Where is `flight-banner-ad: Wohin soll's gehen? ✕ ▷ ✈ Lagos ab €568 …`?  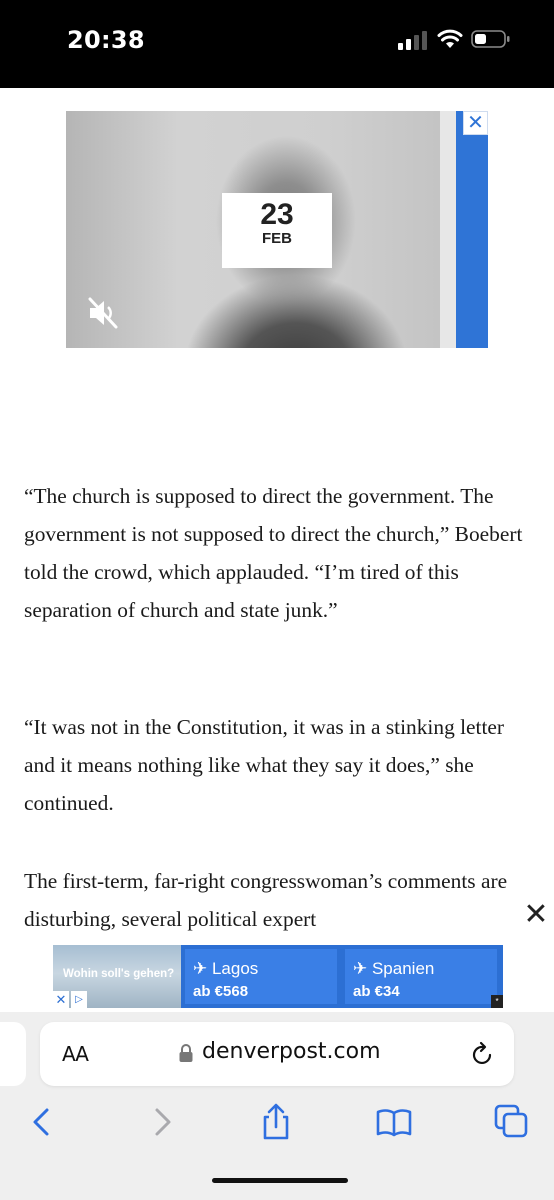
flight-banner-ad: Wohin soll's gehen? ✕ ▷ ✈ Lagos ab €568 … is located at coordinates (278, 976).